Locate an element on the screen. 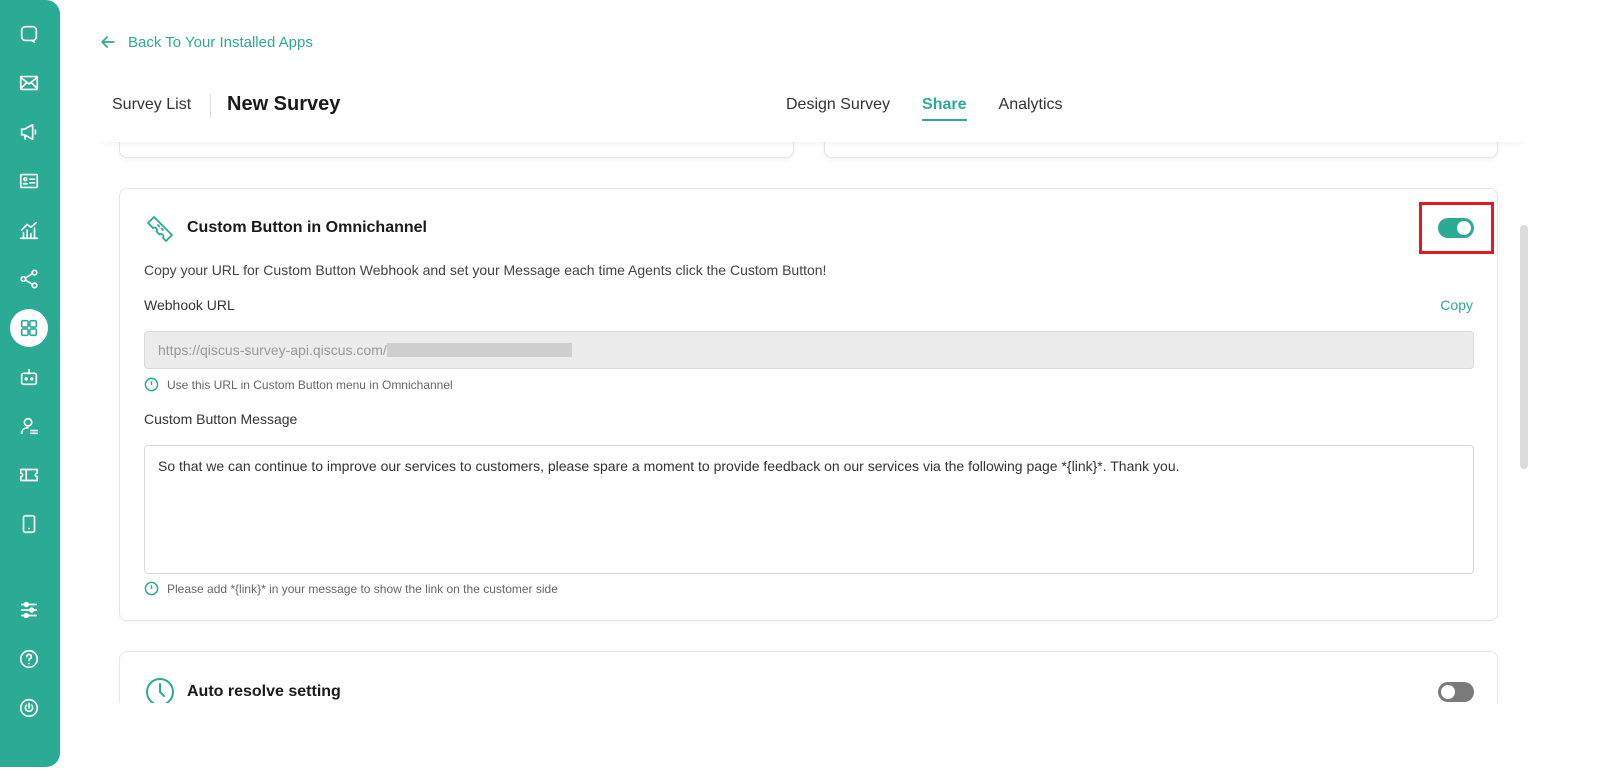 This screenshot has width=1597, height=781. apps-grid-icon is located at coordinates (29, 328).